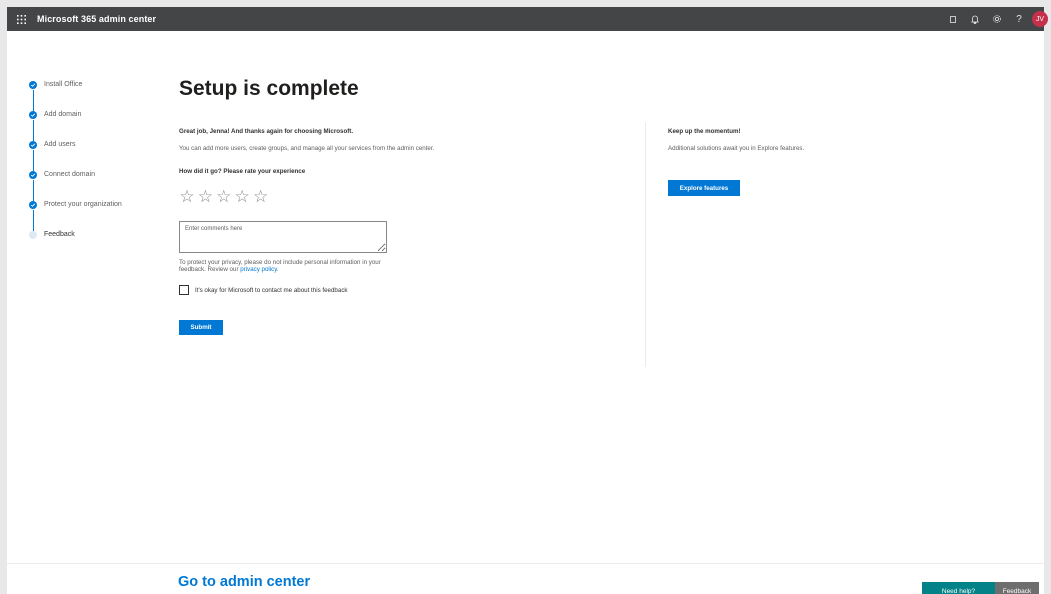 The height and width of the screenshot is (594, 1051). I want to click on step-label: Feedback, so click(59, 234).